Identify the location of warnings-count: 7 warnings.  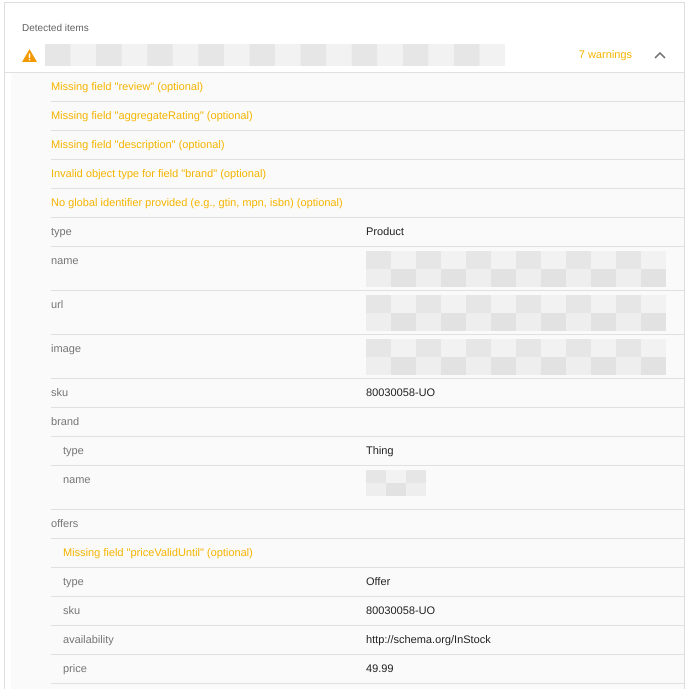
(605, 55).